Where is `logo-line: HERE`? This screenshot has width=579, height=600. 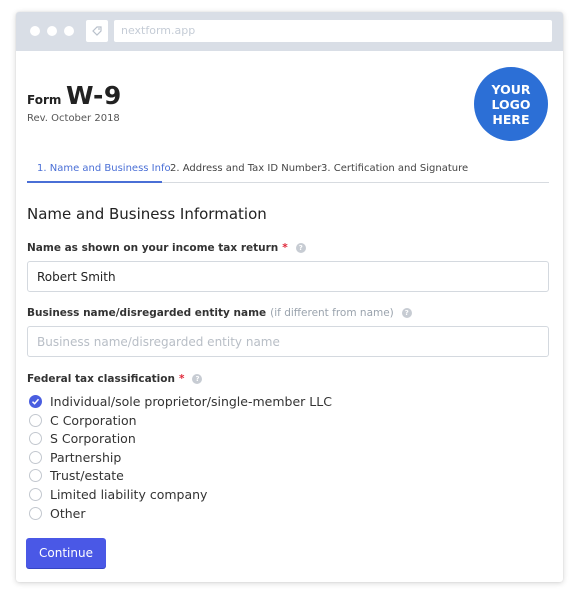
logo-line: HERE is located at coordinates (511, 119).